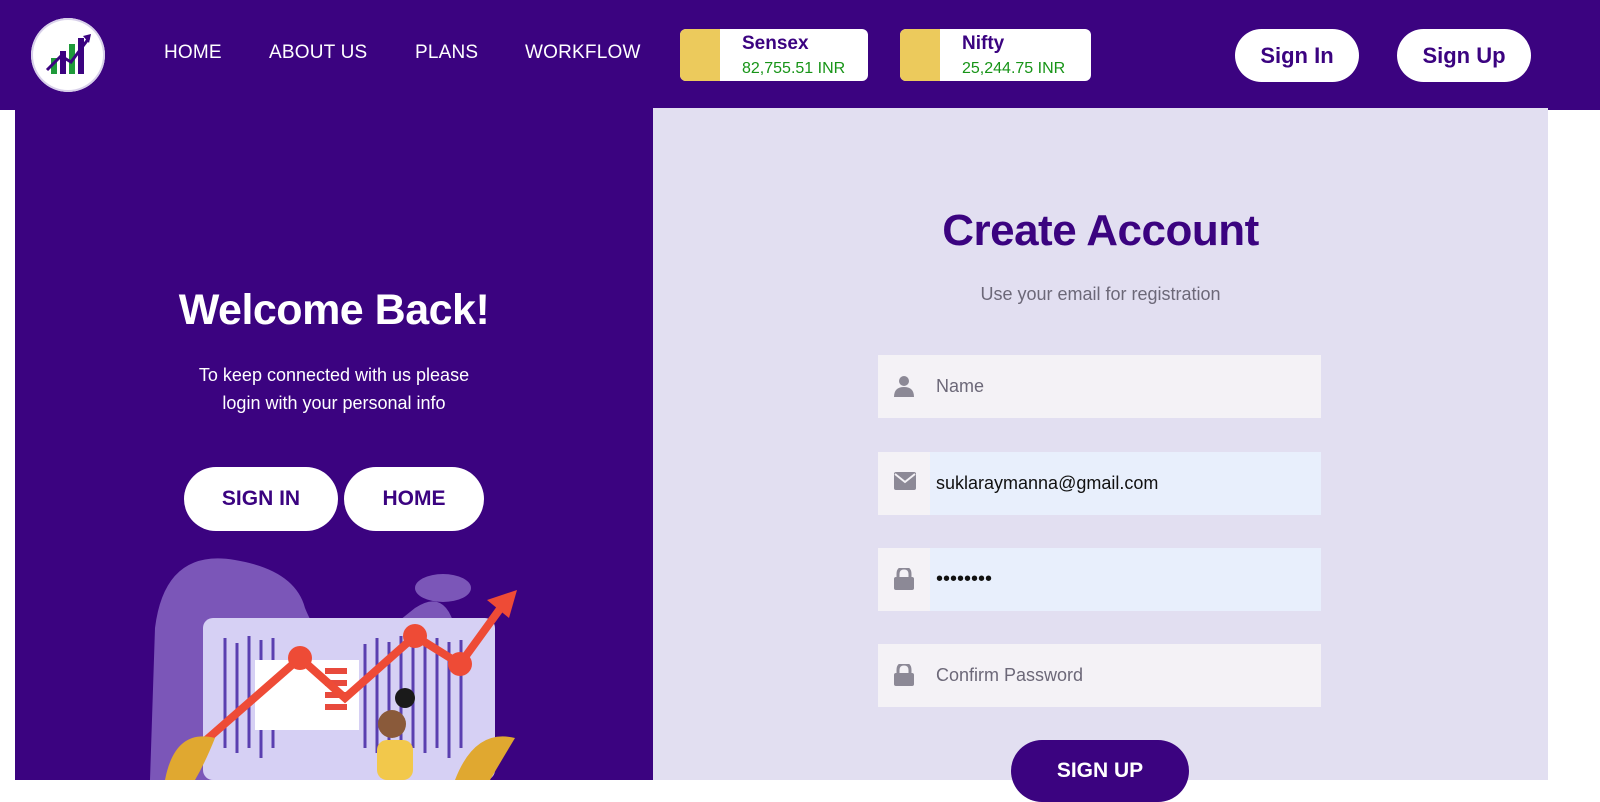 The height and width of the screenshot is (802, 1600). What do you see at coordinates (334, 375) in the screenshot?
I see `welcome-subtitle-line: To keep connected with us please` at bounding box center [334, 375].